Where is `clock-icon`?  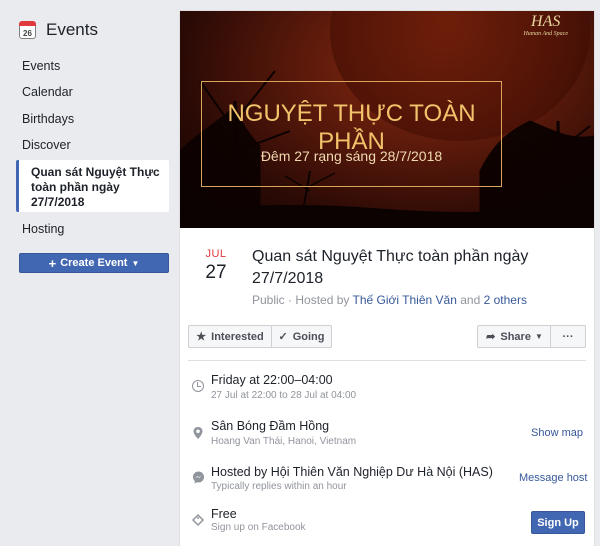 clock-icon is located at coordinates (198, 386).